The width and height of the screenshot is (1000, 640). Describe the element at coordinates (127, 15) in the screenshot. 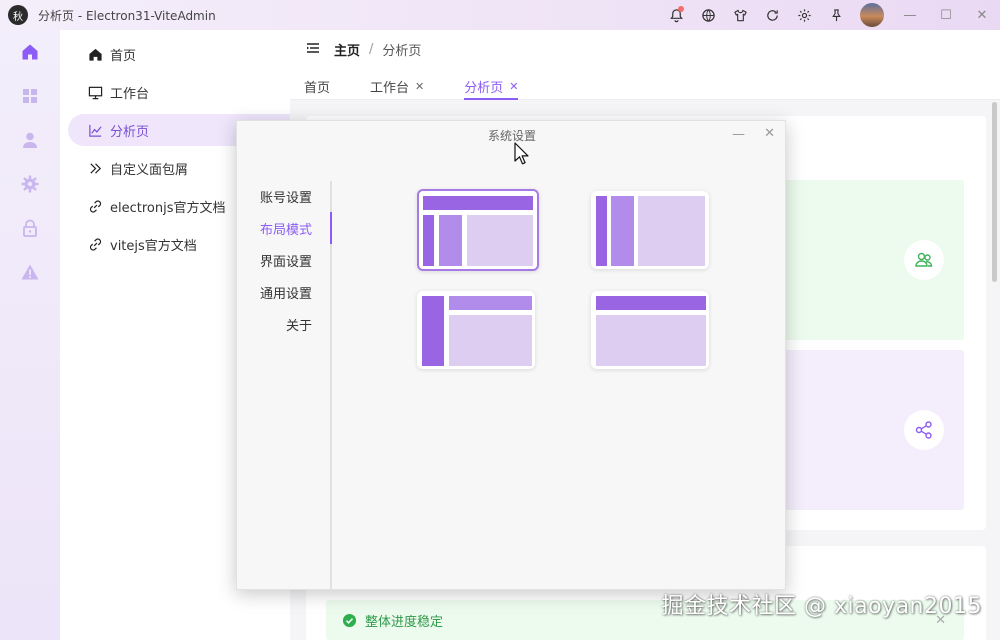

I see `window-title: 分析页 - Electron31-ViteAdmin` at that location.